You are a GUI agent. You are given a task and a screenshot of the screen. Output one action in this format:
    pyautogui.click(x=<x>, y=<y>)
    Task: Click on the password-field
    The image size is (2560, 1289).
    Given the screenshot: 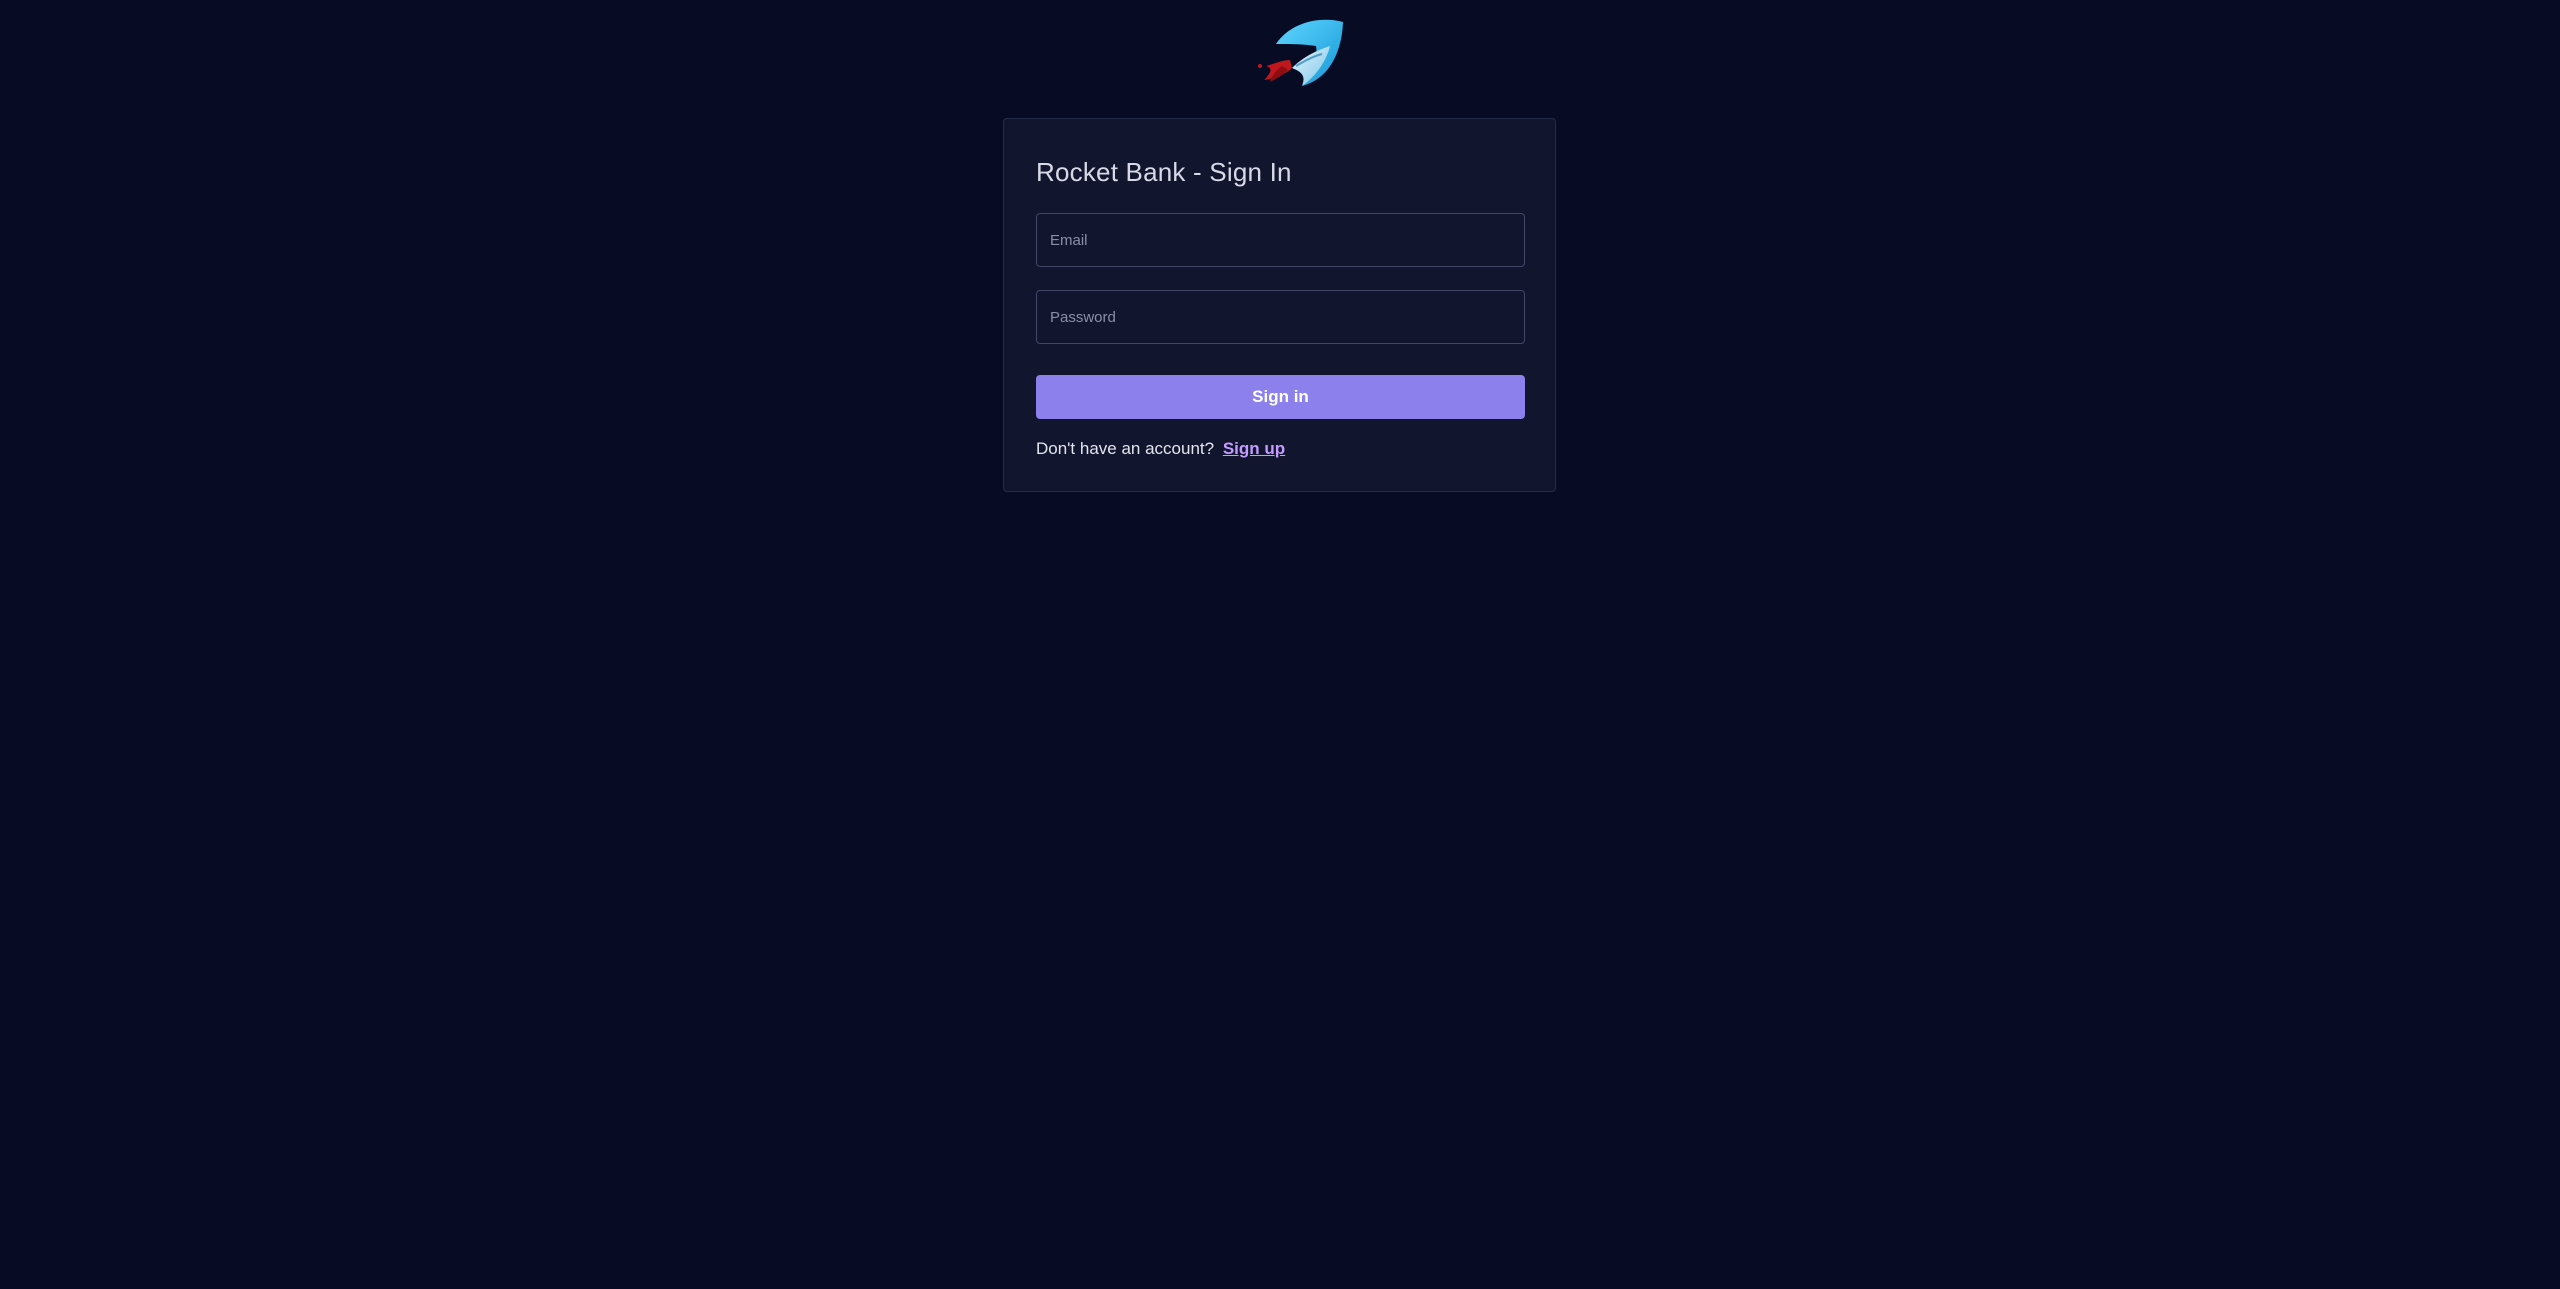 What is the action you would take?
    pyautogui.click(x=1280, y=317)
    